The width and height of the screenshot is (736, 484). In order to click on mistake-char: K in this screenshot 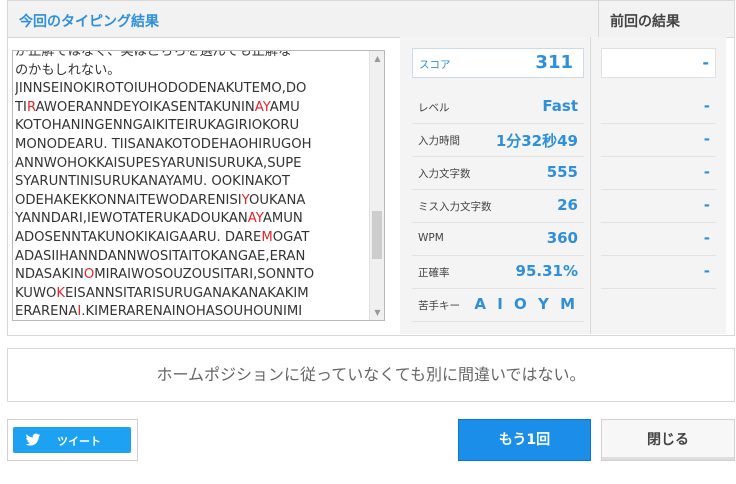, I will do `click(61, 293)`.